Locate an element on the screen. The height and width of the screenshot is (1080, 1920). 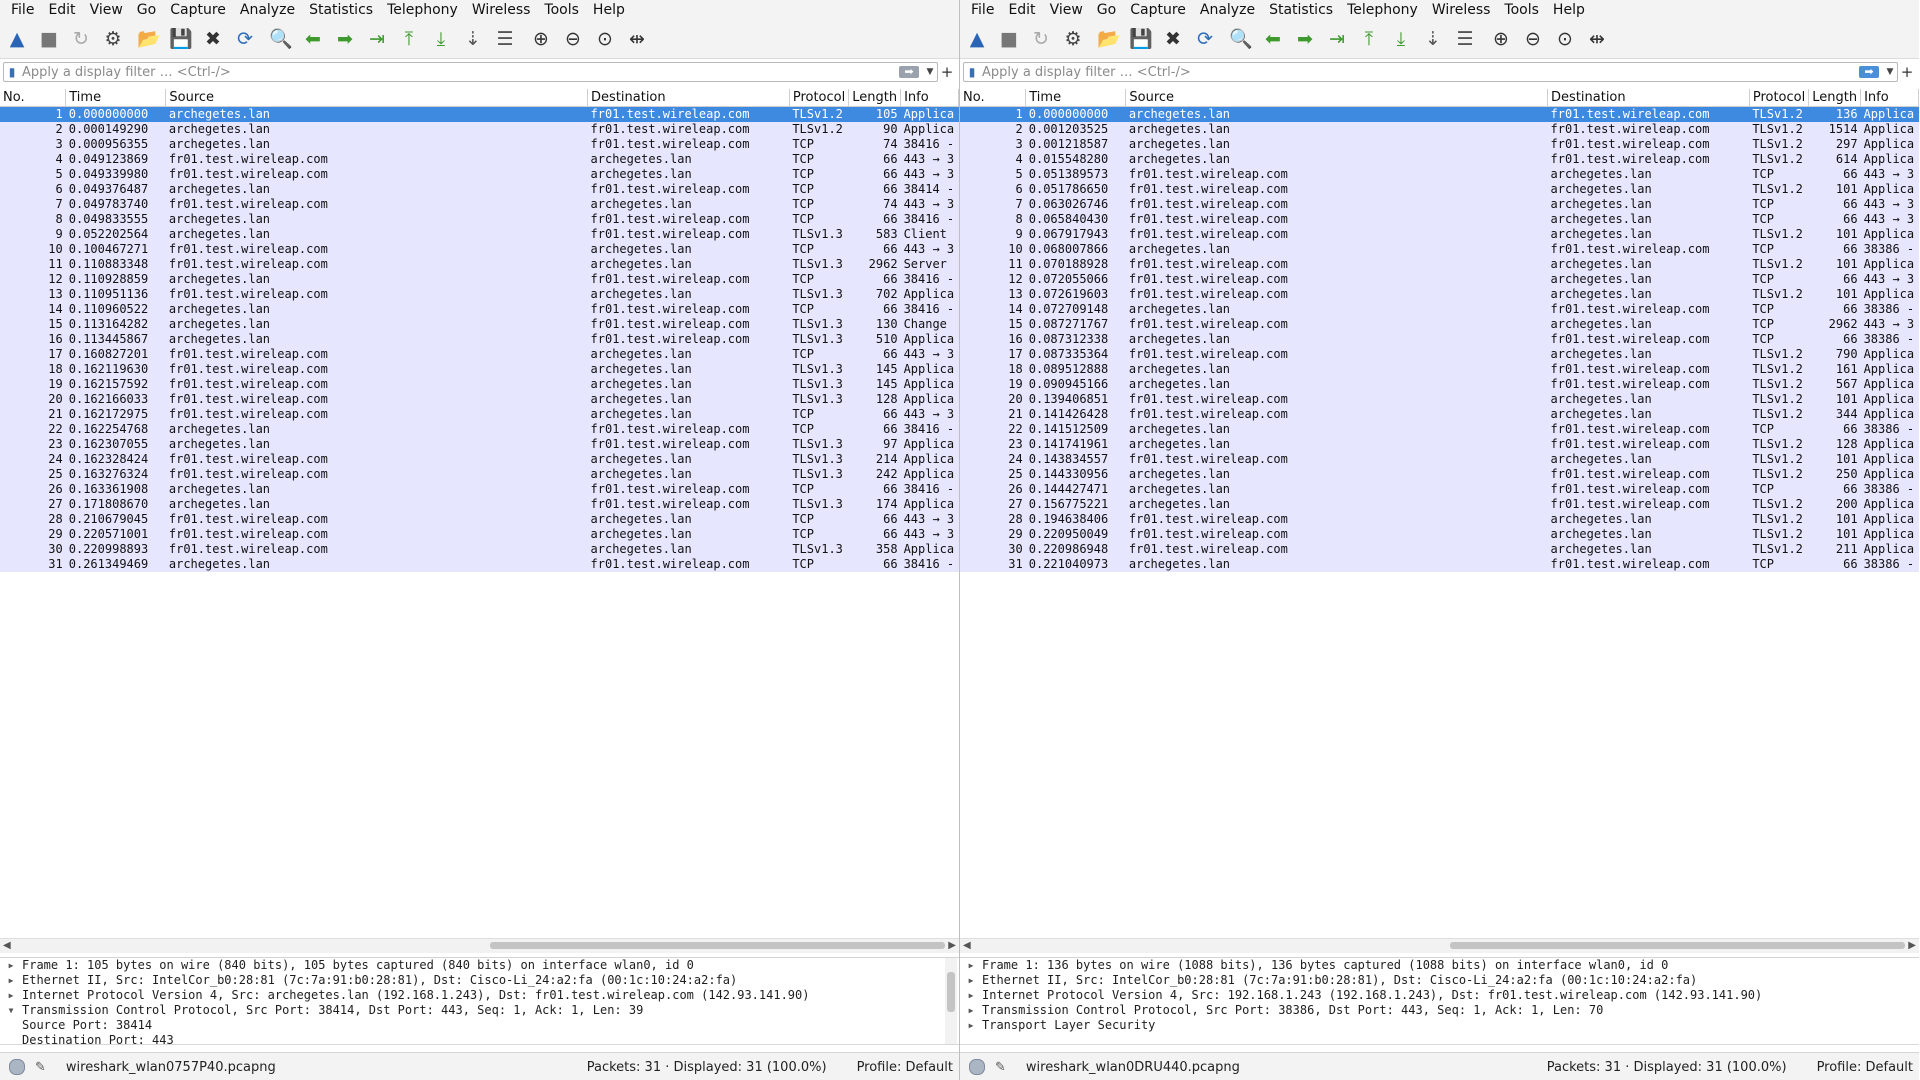
column-header-destination: Destination is located at coordinates (688, 98).